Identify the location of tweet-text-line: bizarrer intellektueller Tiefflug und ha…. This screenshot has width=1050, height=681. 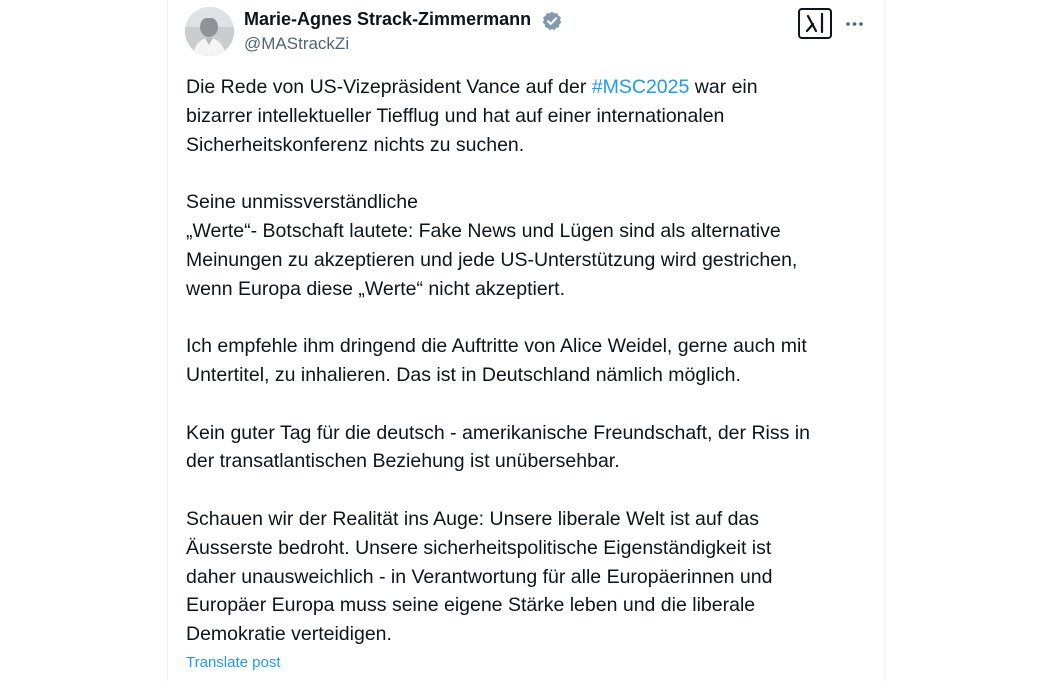
(455, 115).